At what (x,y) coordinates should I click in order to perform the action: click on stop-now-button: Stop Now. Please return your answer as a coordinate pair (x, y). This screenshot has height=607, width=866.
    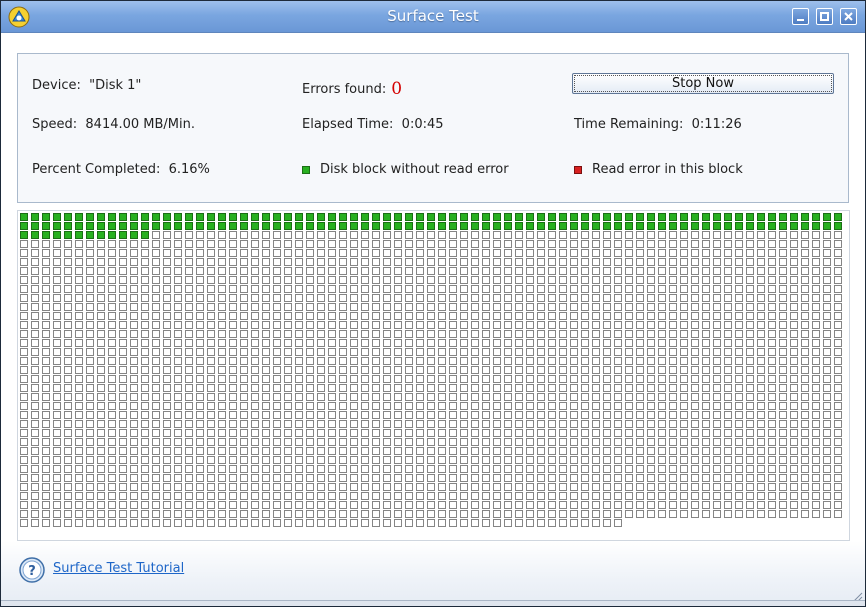
    Looking at the image, I should click on (703, 83).